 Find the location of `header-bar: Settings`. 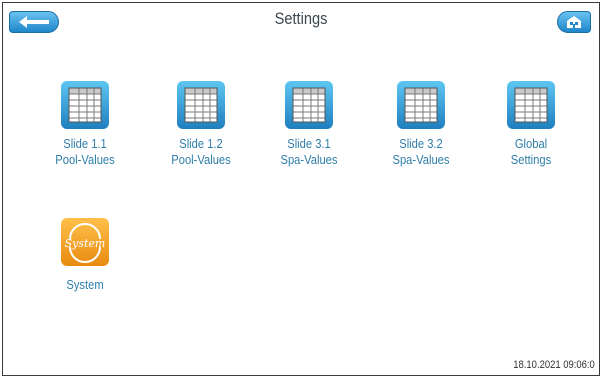

header-bar: Settings is located at coordinates (301, 20).